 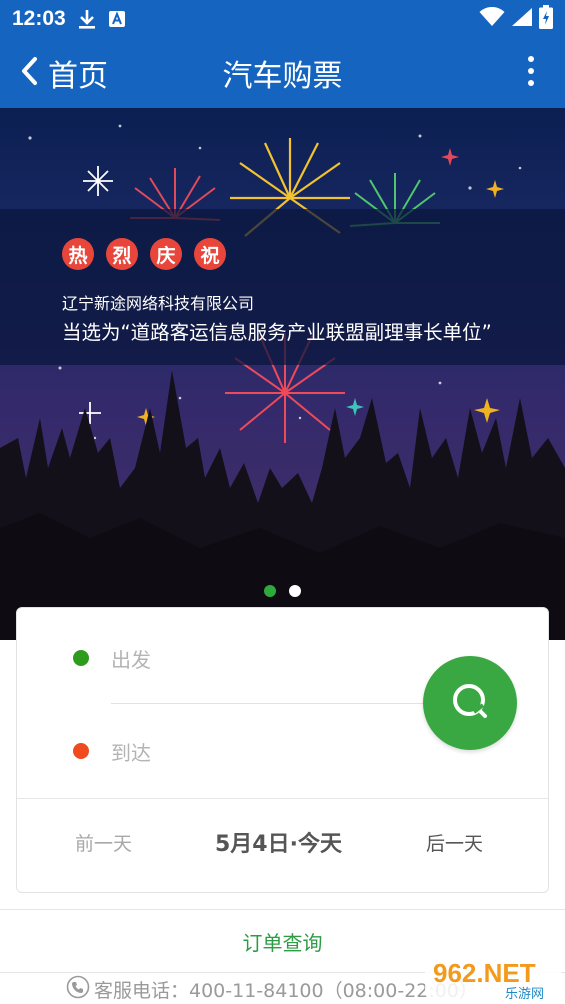 I want to click on departure-placeholder: 出发, so click(x=131, y=659).